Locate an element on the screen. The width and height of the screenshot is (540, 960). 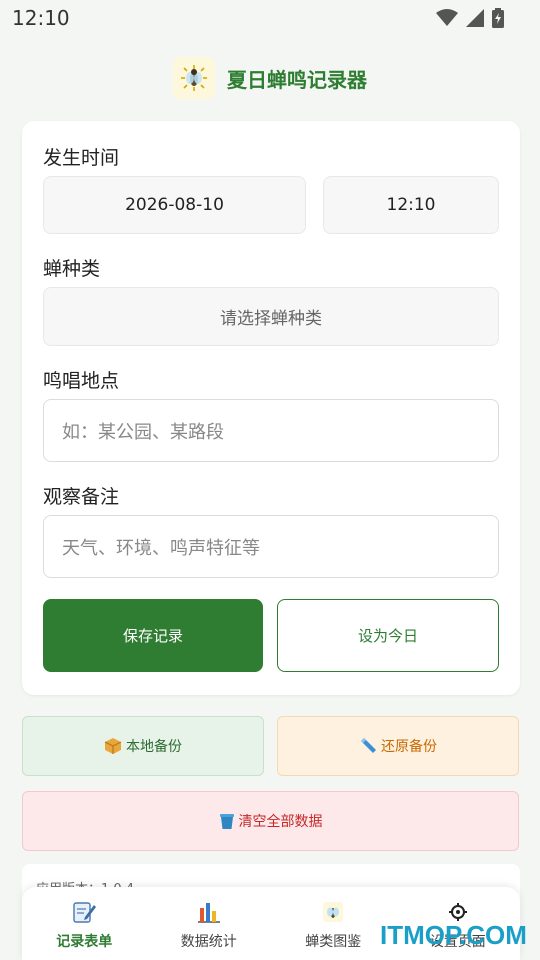
set-today-button: 设为今日 is located at coordinates (388, 635).